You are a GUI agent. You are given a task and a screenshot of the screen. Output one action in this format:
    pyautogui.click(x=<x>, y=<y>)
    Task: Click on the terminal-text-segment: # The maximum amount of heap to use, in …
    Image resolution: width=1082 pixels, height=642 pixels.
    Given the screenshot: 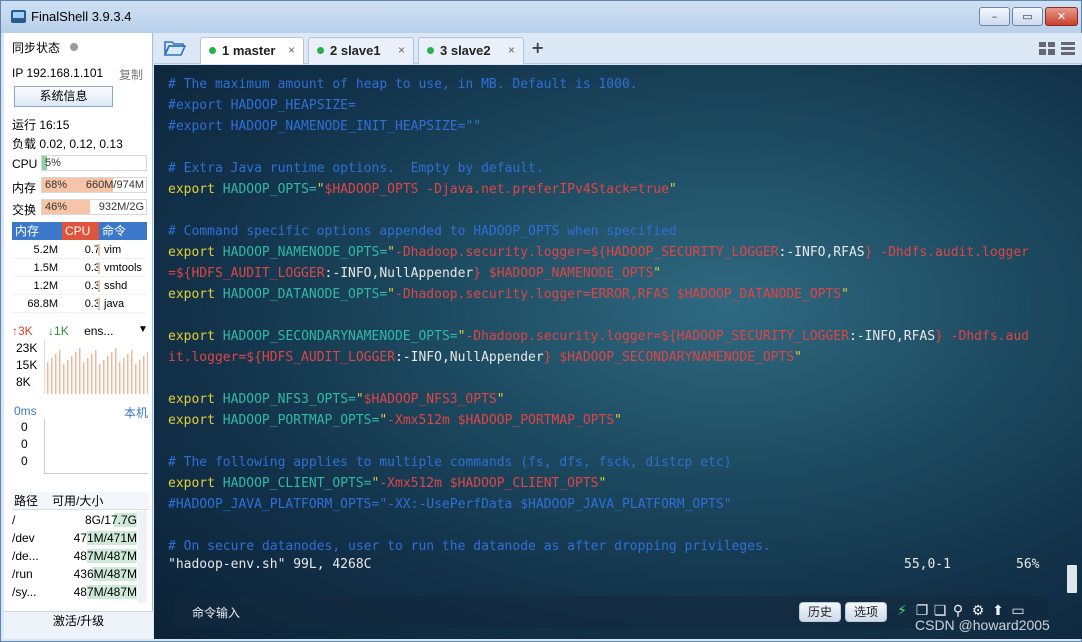 What is the action you would take?
    pyautogui.click(x=403, y=84)
    